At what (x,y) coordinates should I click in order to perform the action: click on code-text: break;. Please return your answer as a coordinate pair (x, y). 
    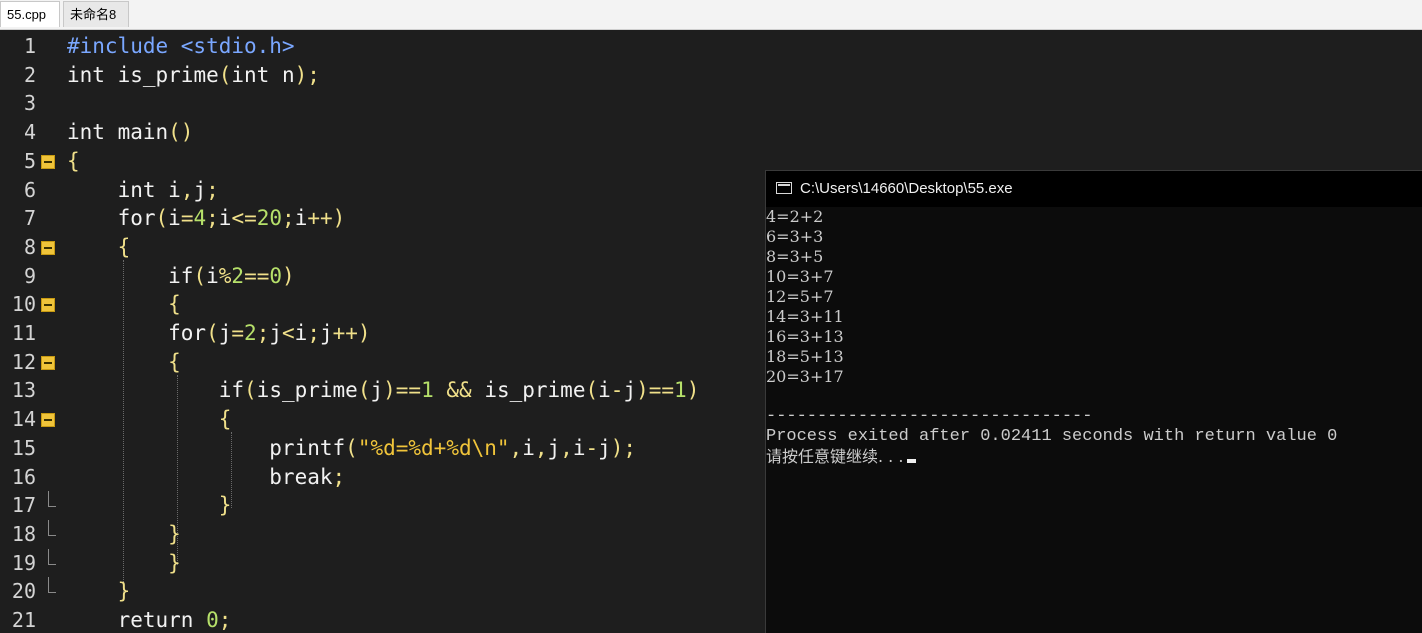
    Looking at the image, I should click on (206, 477).